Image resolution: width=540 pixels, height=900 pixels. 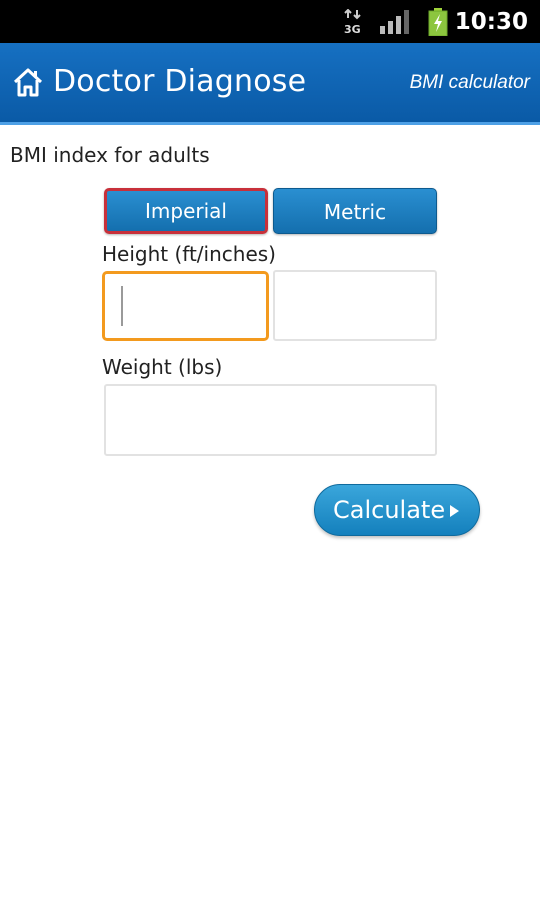 What do you see at coordinates (270, 21) in the screenshot?
I see `status-bar: 3G 10:30` at bounding box center [270, 21].